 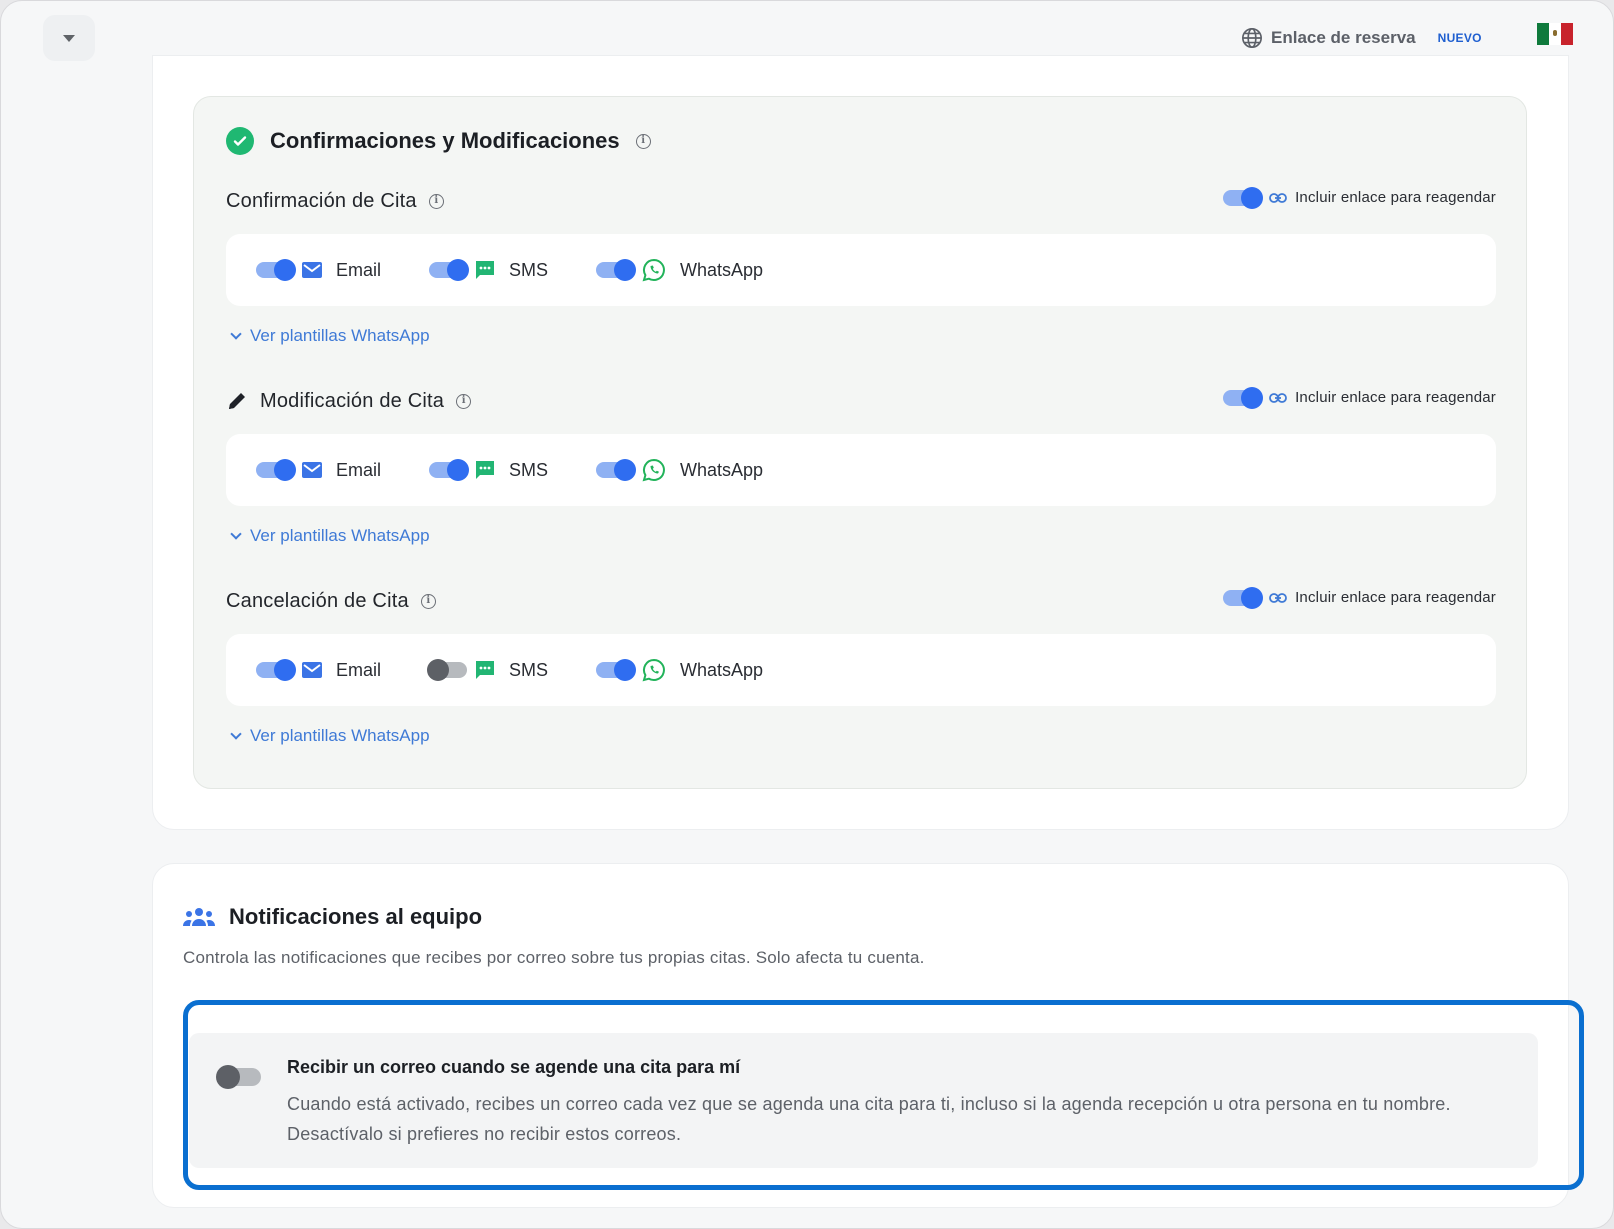 What do you see at coordinates (240, 141) in the screenshot?
I see `check-circle-icon` at bounding box center [240, 141].